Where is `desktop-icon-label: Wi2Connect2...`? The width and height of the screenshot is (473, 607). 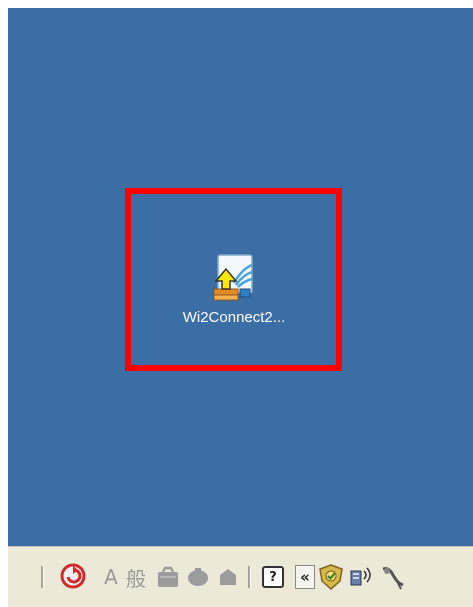 desktop-icon-label: Wi2Connect2... is located at coordinates (234, 317).